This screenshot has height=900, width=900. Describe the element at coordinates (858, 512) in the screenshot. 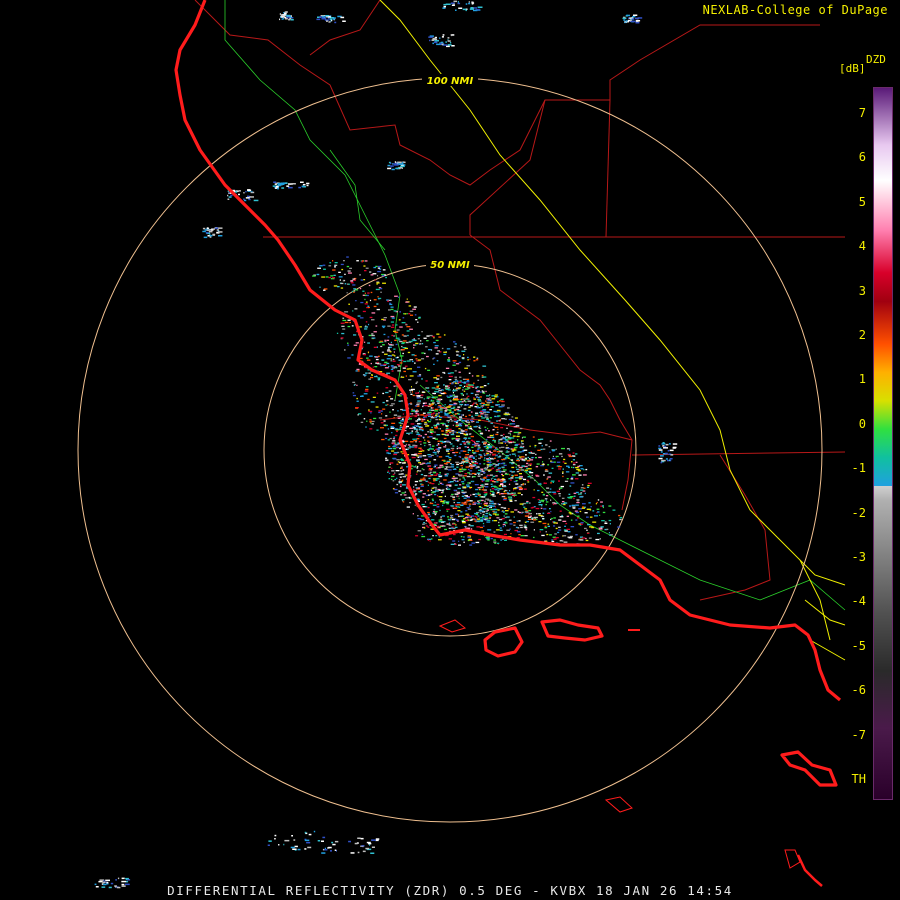

I see `legend-tick: -2` at that location.